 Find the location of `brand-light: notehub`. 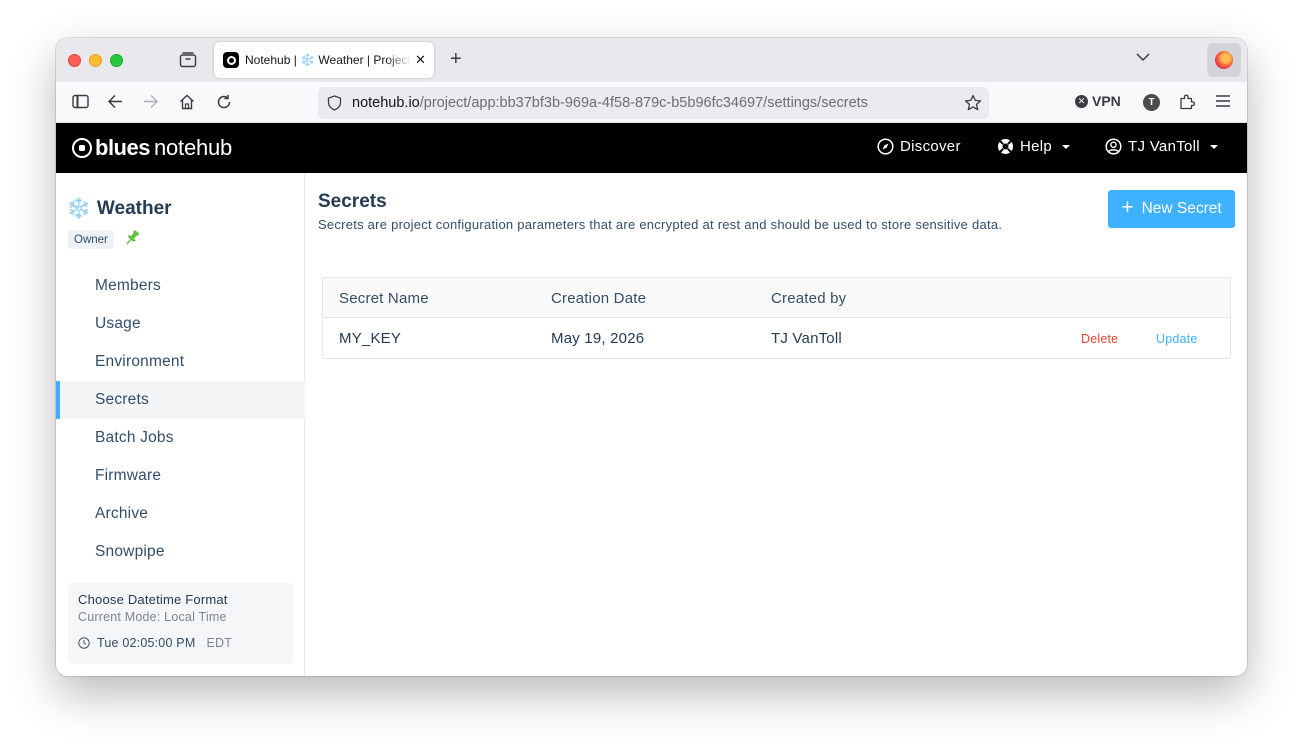

brand-light: notehub is located at coordinates (193, 147).